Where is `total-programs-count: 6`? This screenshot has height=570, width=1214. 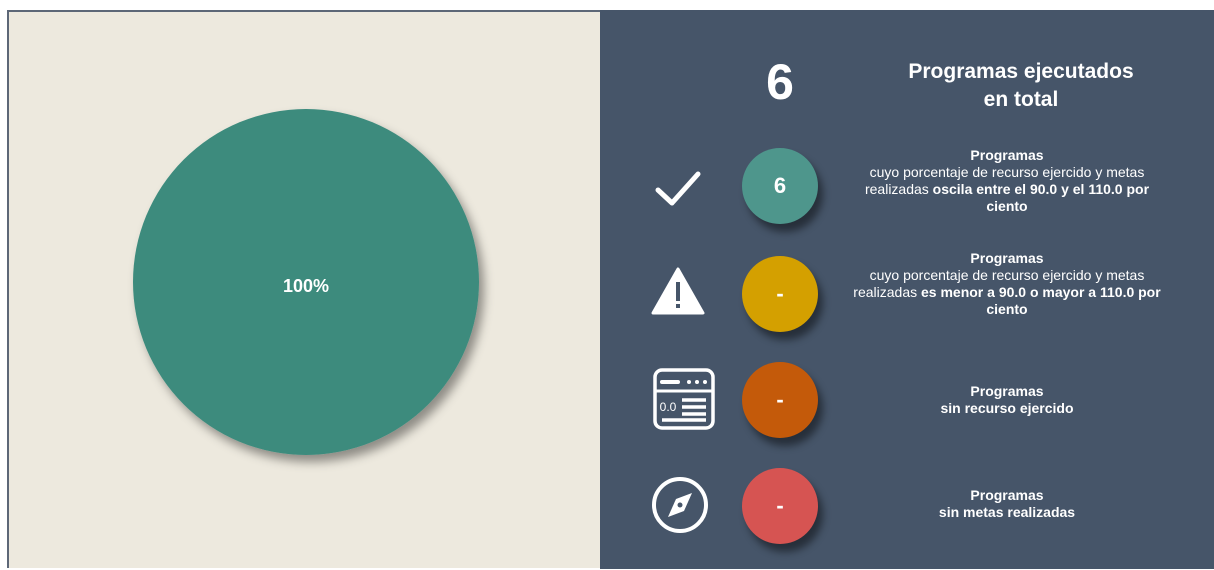 total-programs-count: 6 is located at coordinates (780, 82).